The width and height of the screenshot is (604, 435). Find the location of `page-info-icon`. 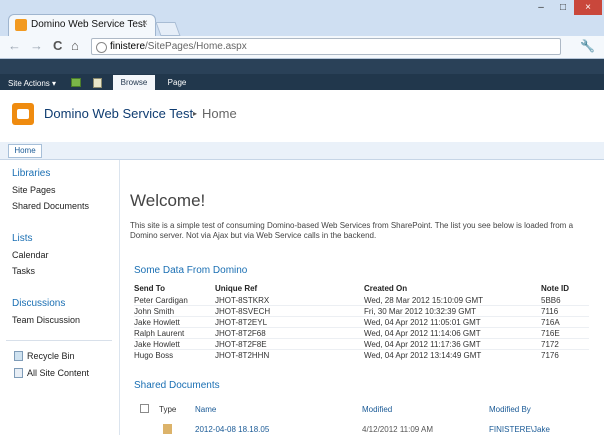

page-info-icon is located at coordinates (101, 47).